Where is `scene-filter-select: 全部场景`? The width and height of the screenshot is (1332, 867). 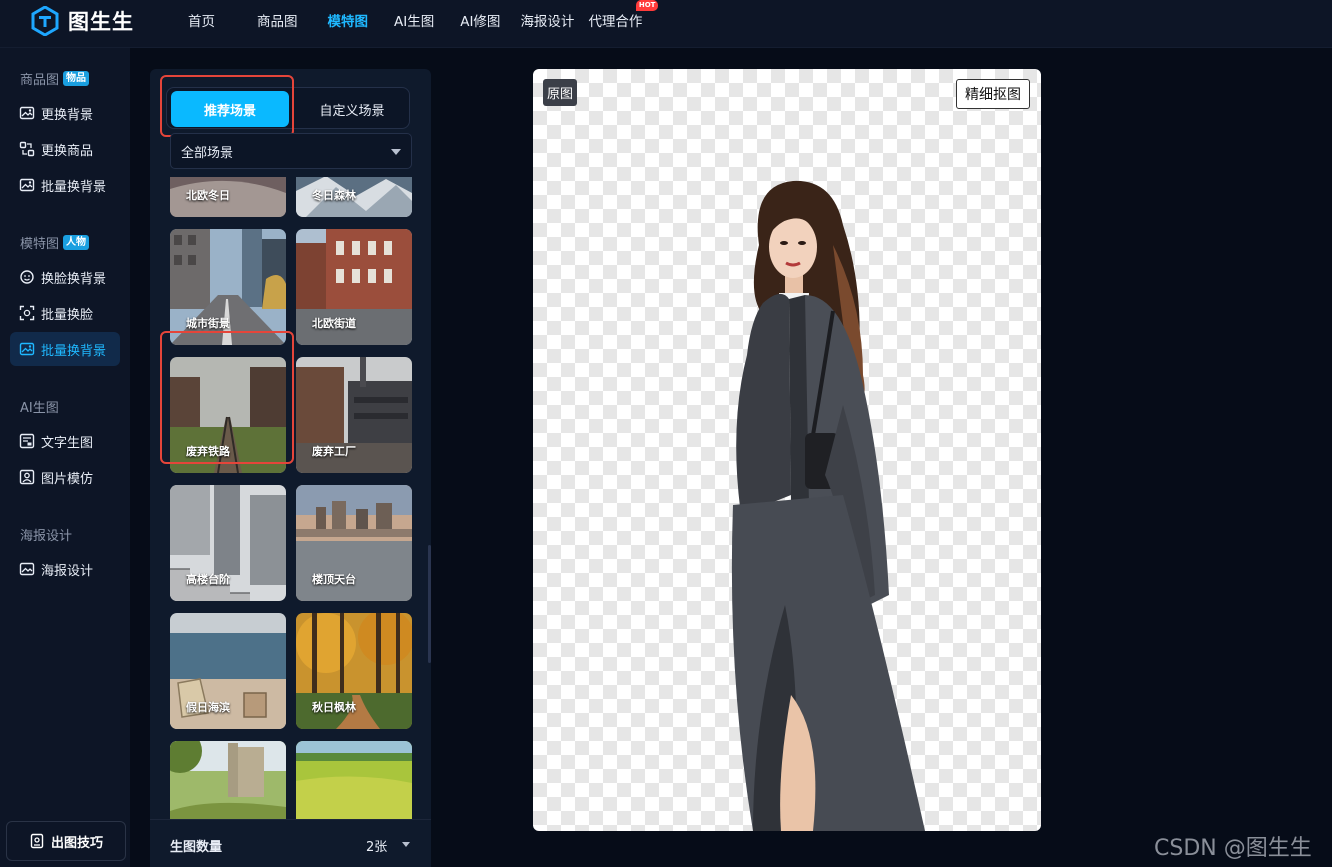 scene-filter-select: 全部场景 is located at coordinates (291, 151).